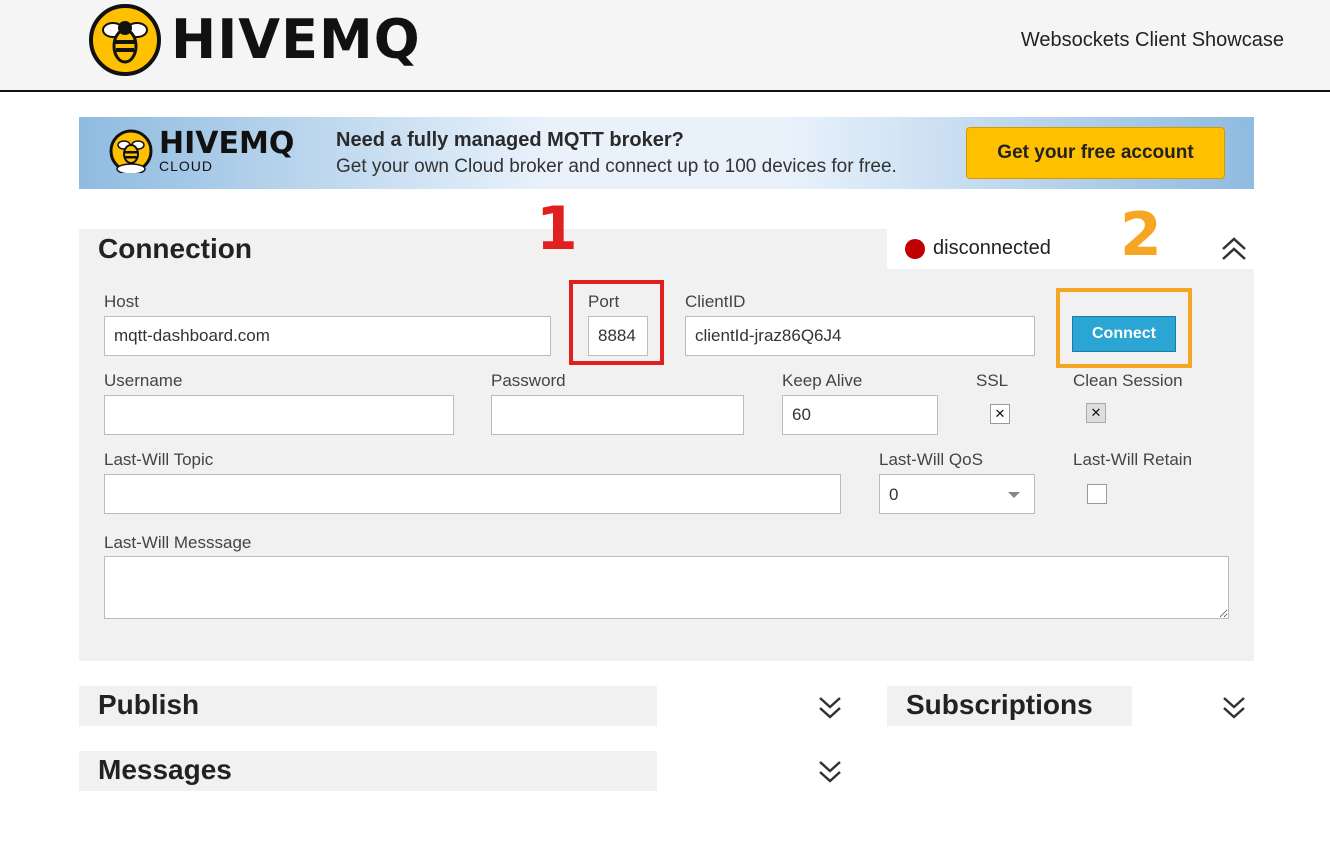 This screenshot has height=863, width=1330. I want to click on clientid-label: ClientID, so click(715, 301).